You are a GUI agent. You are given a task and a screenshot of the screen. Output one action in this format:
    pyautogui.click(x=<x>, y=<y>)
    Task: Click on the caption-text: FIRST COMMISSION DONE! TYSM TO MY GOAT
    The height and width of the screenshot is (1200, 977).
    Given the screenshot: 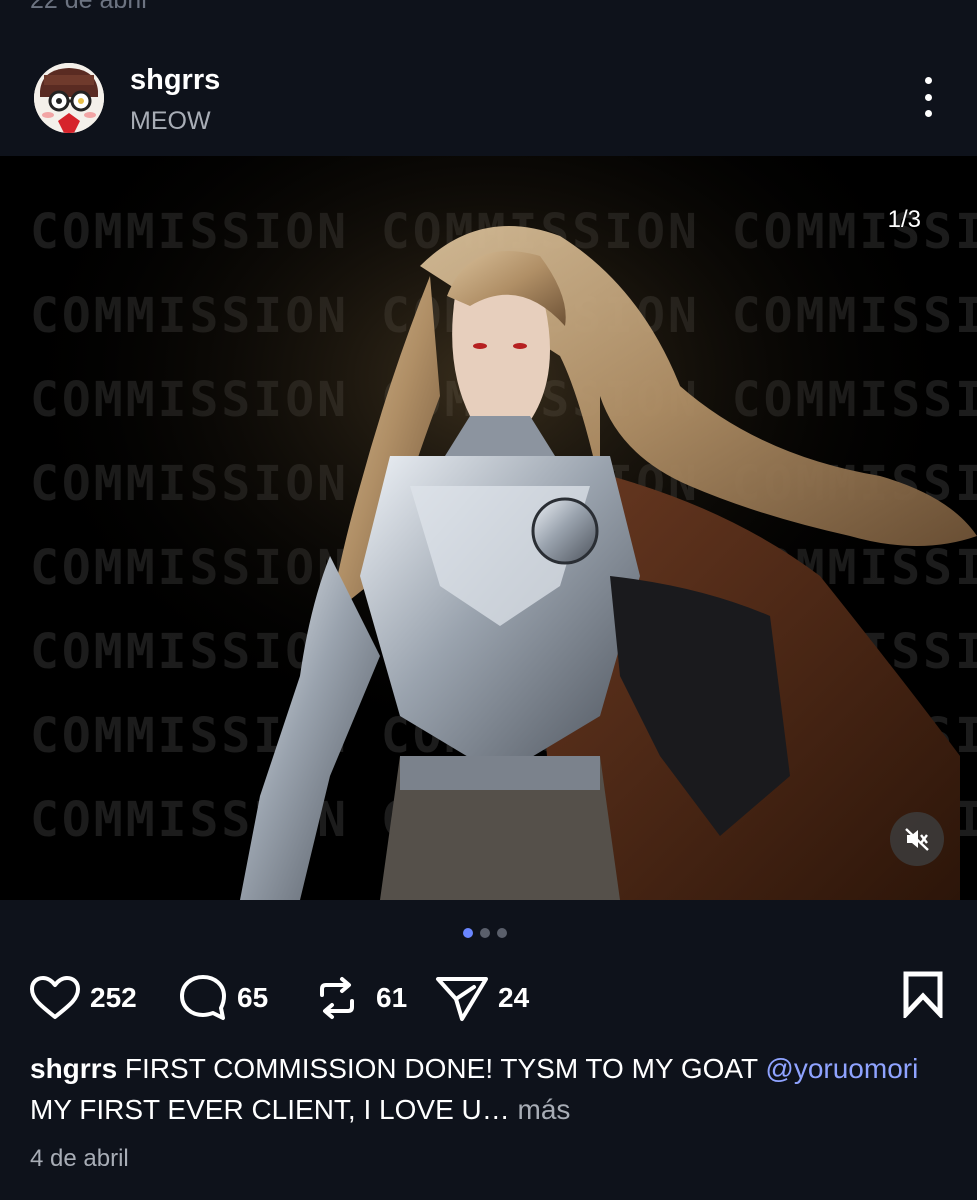 What is the action you would take?
    pyautogui.click(x=441, y=1068)
    